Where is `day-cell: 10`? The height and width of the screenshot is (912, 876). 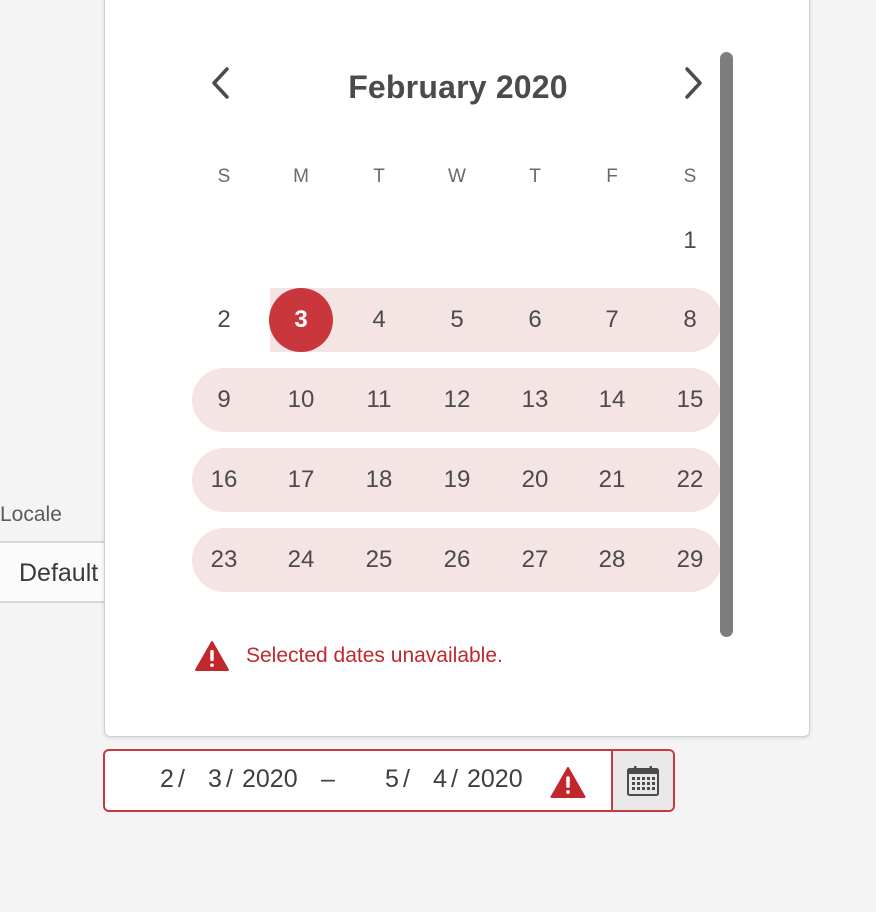 day-cell: 10 is located at coordinates (301, 400).